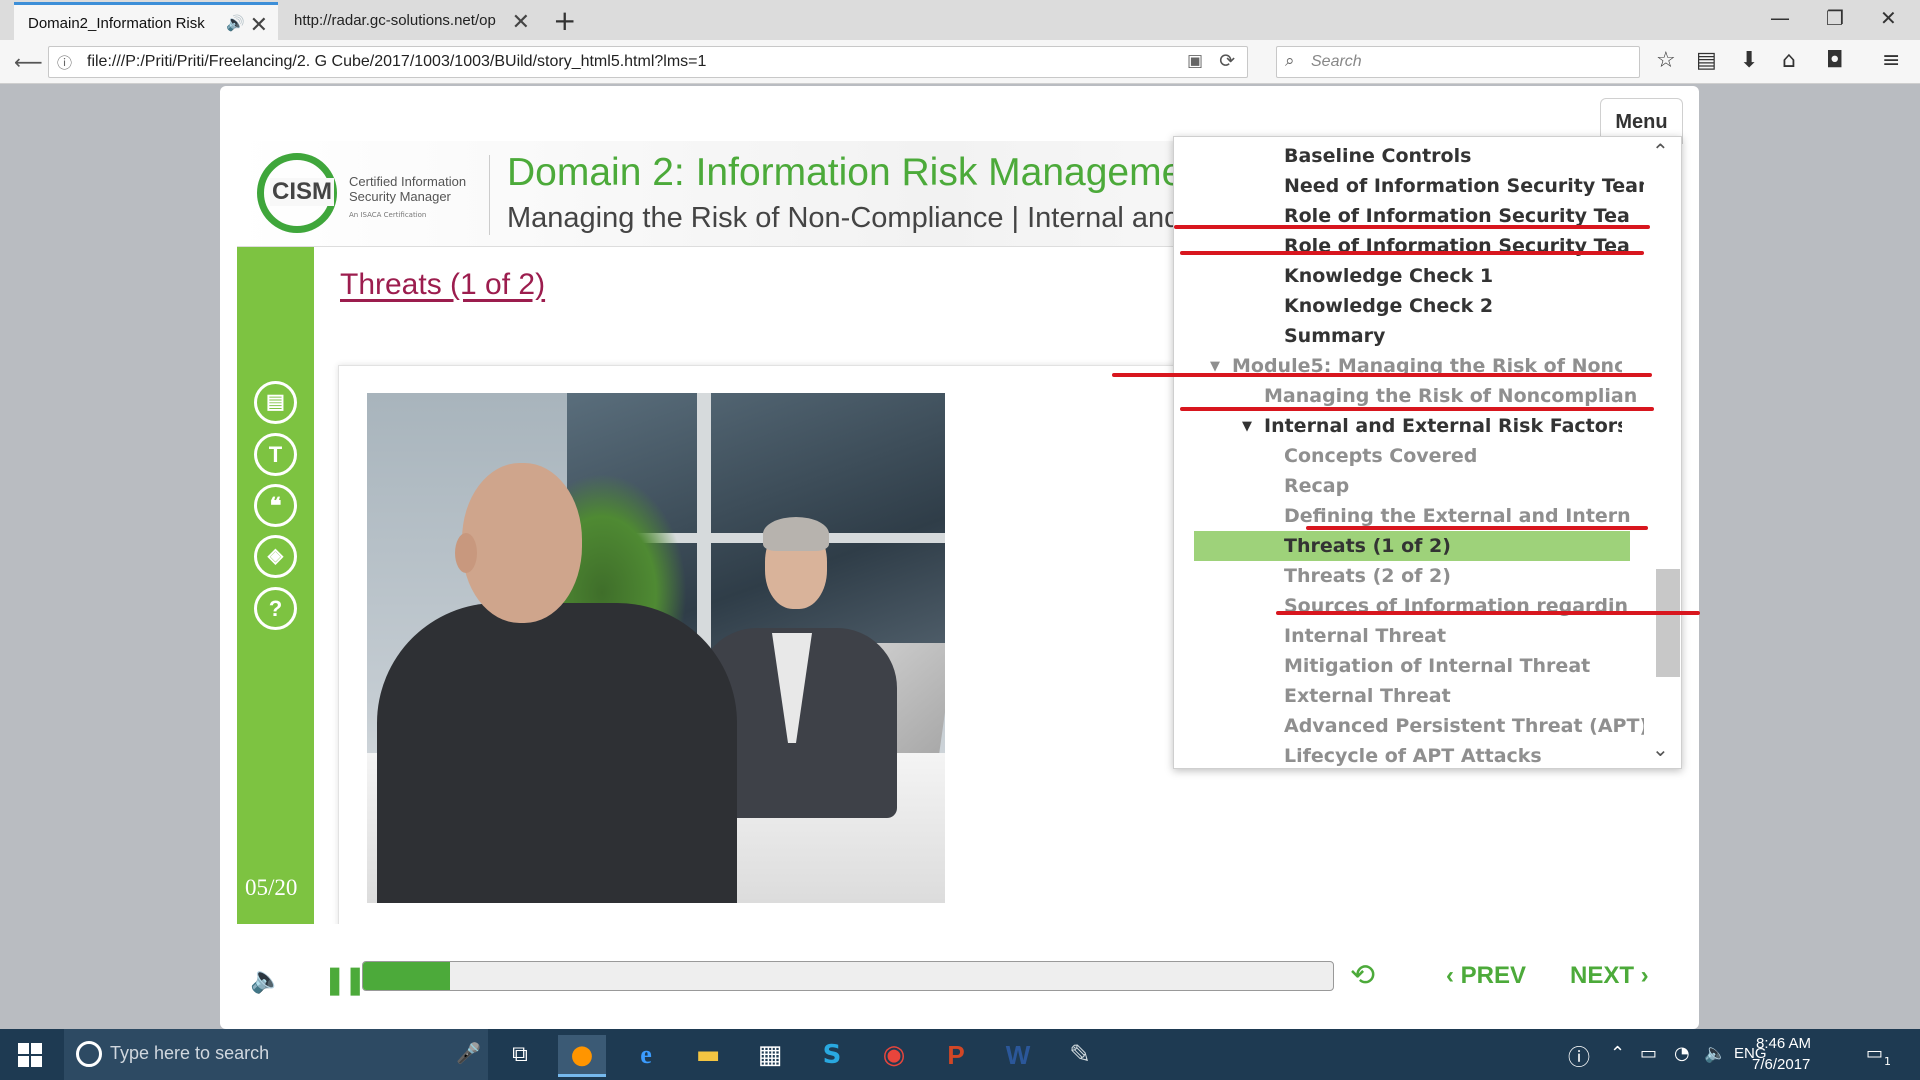  Describe the element at coordinates (1891, 60) in the screenshot. I see `hamburger-menu-icon: ≡` at that location.